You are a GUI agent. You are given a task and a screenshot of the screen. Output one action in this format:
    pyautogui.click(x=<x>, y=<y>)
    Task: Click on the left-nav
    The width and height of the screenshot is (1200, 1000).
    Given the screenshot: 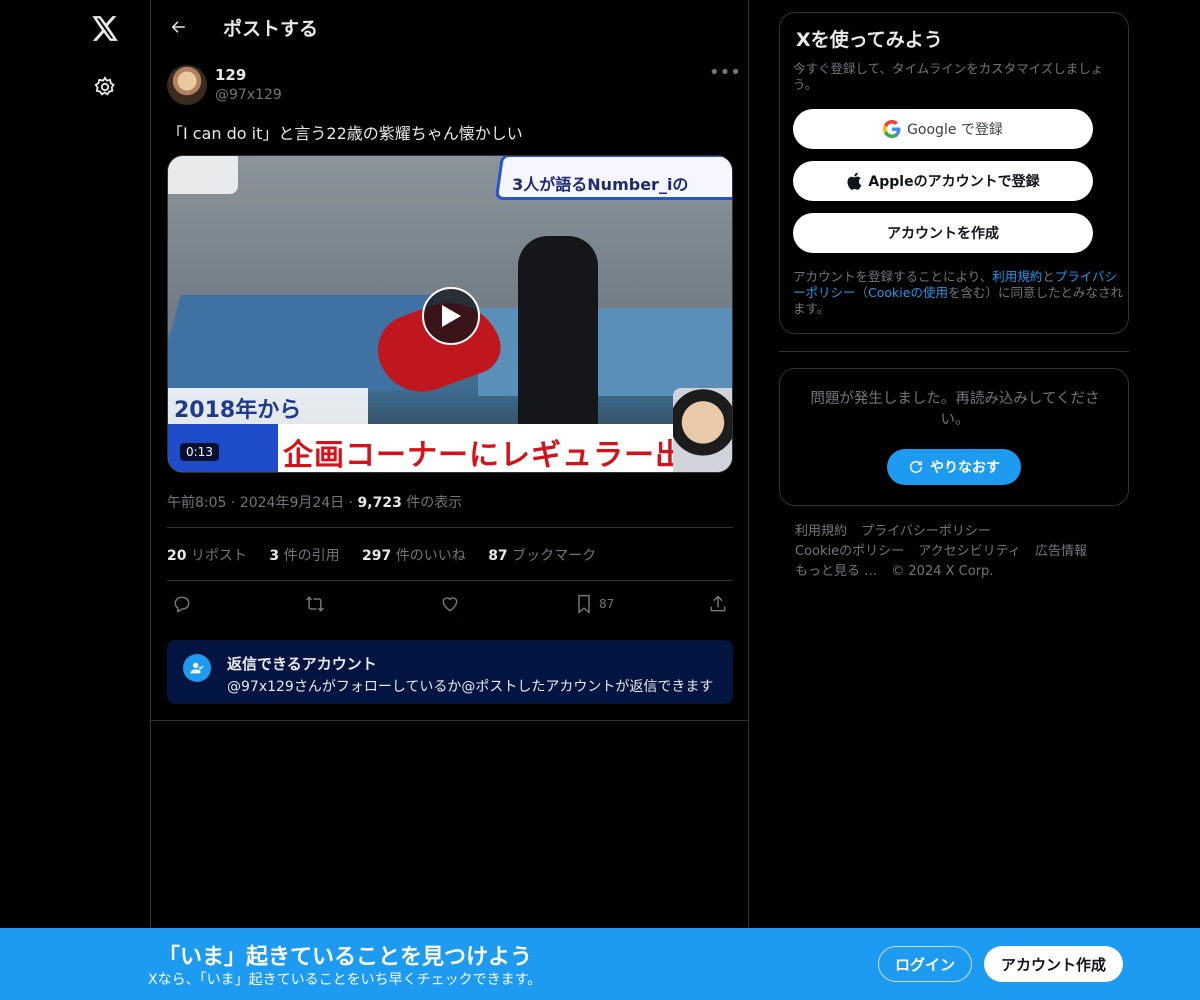 What is the action you would take?
    pyautogui.click(x=75, y=500)
    